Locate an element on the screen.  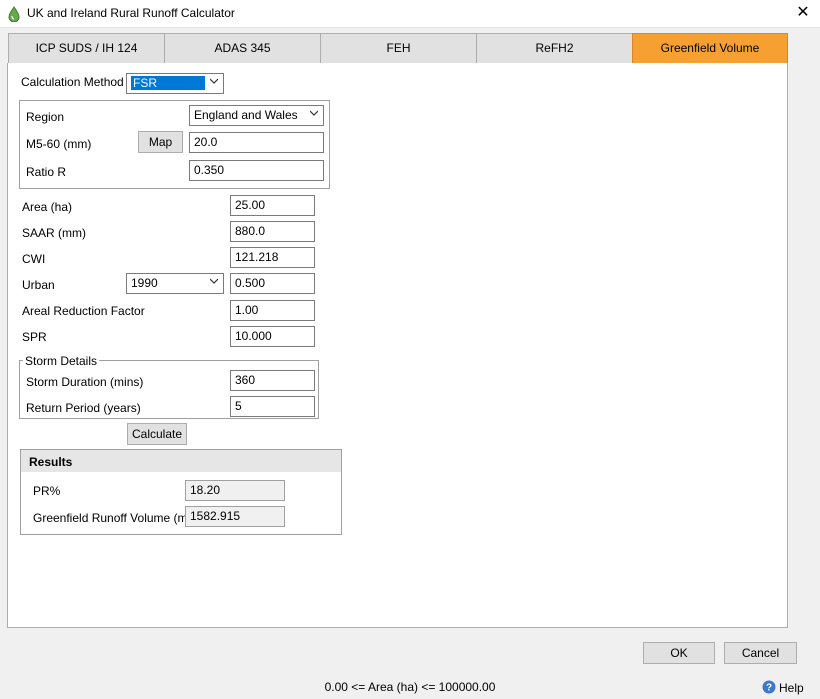
results-panel is located at coordinates (181, 503).